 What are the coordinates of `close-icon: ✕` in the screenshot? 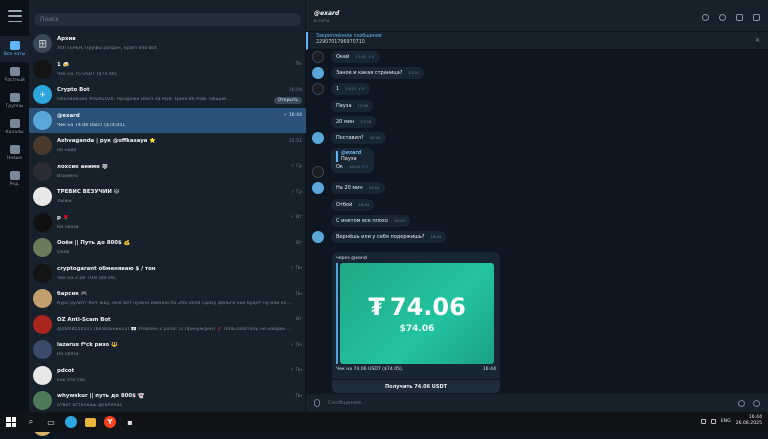 It's located at (757, 40).